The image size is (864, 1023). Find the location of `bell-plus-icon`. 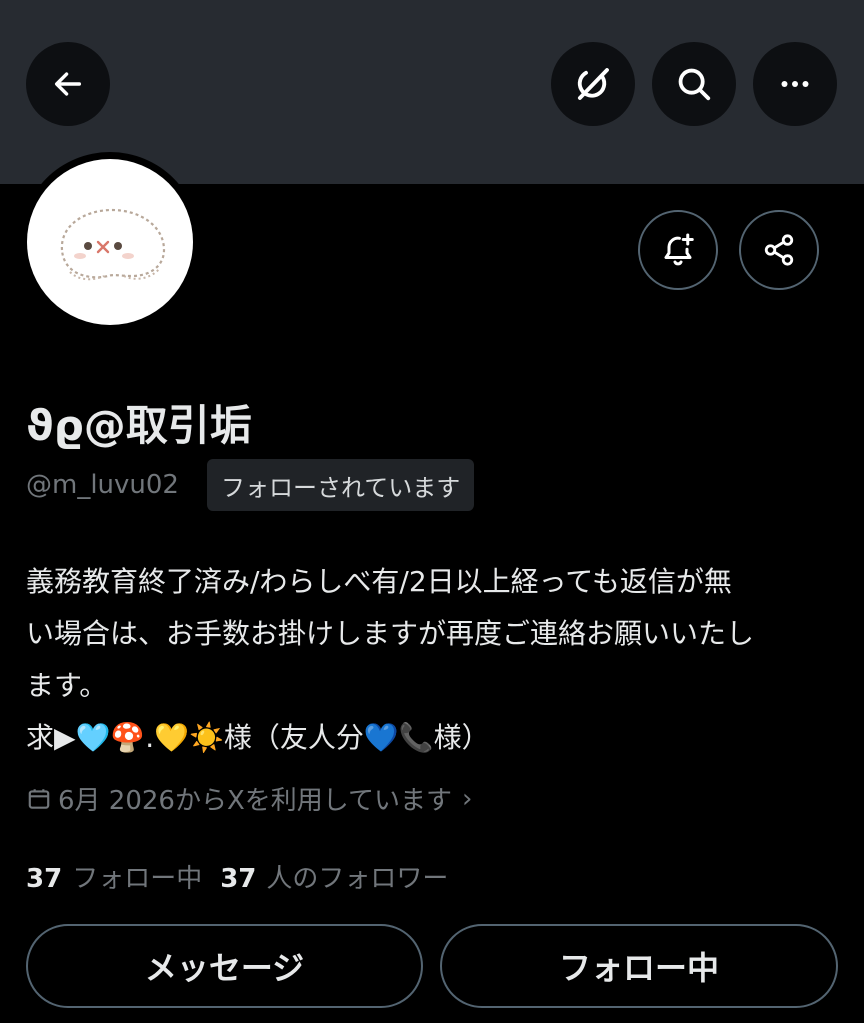

bell-plus-icon is located at coordinates (679, 249).